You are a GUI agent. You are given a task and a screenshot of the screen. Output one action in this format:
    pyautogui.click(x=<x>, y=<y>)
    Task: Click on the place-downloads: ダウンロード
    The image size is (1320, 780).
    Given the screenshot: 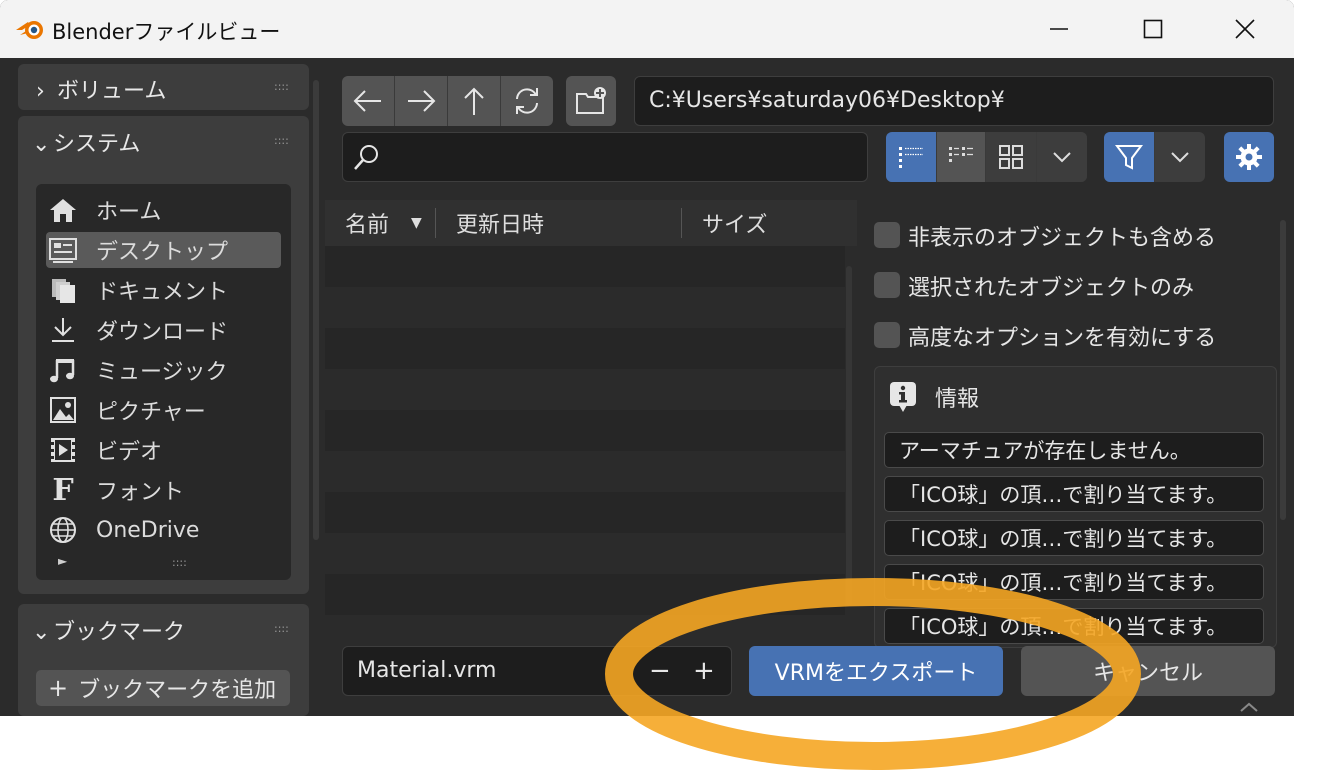 What is the action you would take?
    pyautogui.click(x=163, y=330)
    